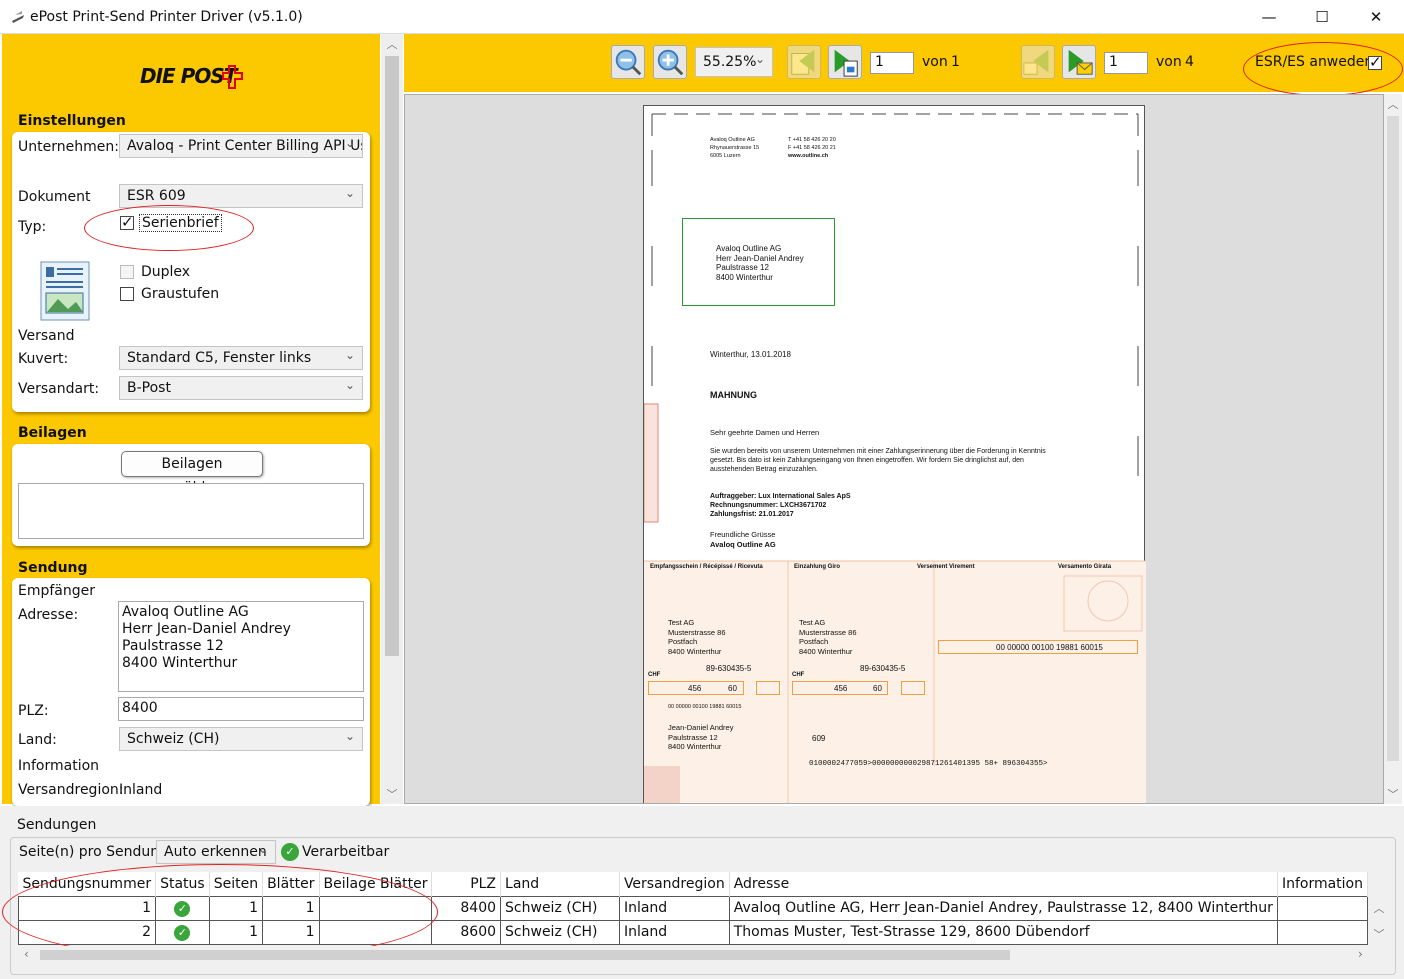 This screenshot has height=979, width=1404. What do you see at coordinates (1323, 69) in the screenshot?
I see `annotation-oval` at bounding box center [1323, 69].